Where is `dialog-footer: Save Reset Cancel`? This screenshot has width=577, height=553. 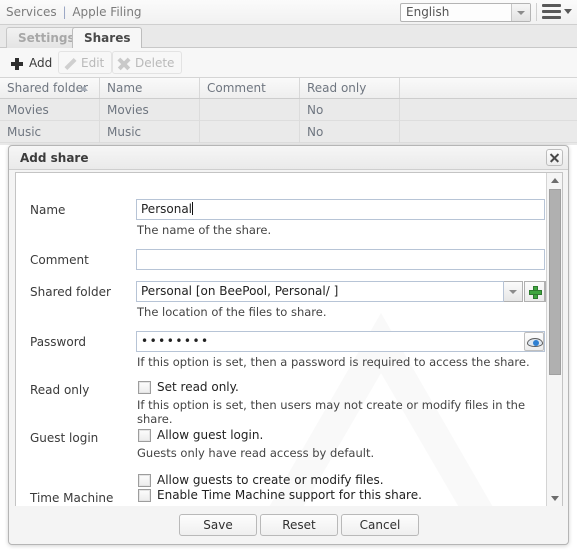 dialog-footer: Save Reset Cancel is located at coordinates (288, 525).